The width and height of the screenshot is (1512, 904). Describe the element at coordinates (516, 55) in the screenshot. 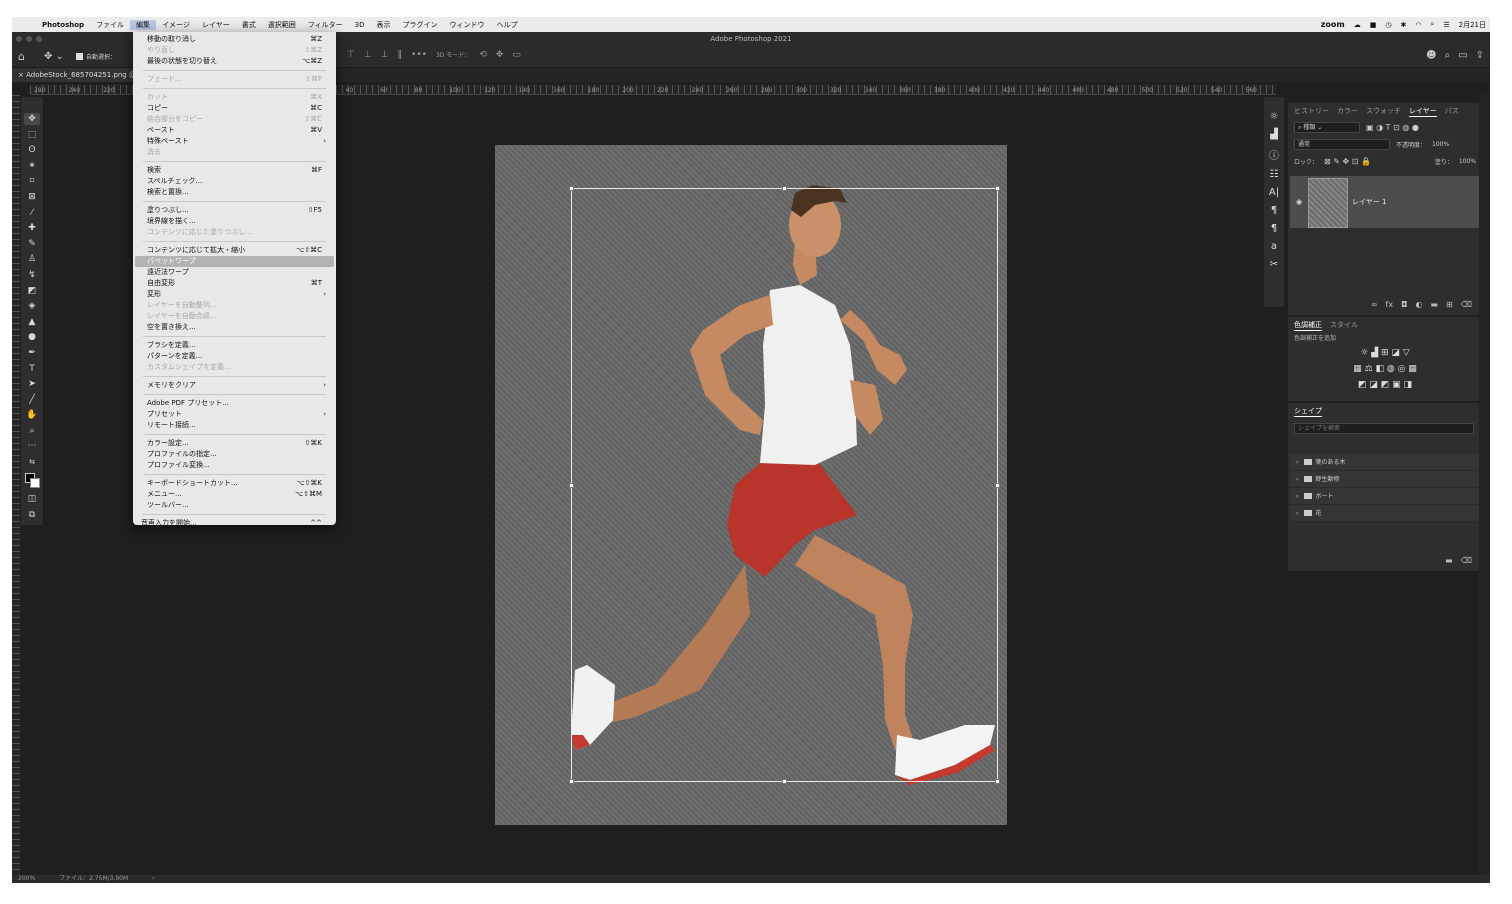

I see `video-camera-icon: ▭` at that location.